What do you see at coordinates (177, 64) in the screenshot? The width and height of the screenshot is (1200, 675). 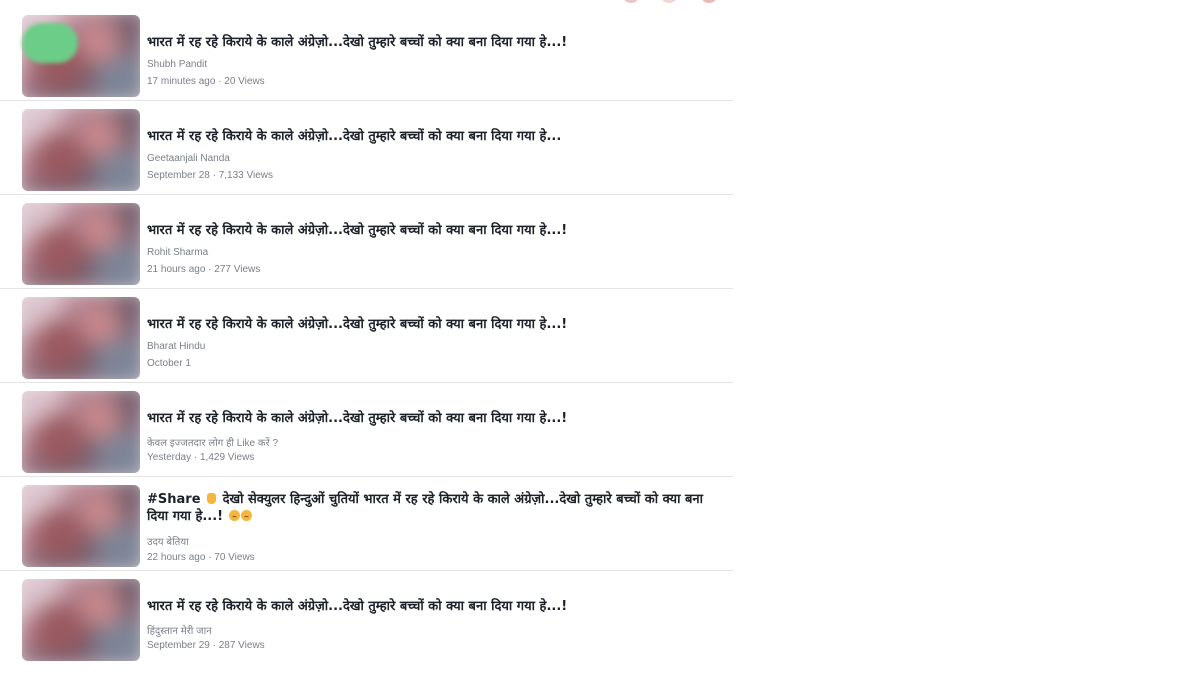 I see `author-name: Shubh Pandit` at bounding box center [177, 64].